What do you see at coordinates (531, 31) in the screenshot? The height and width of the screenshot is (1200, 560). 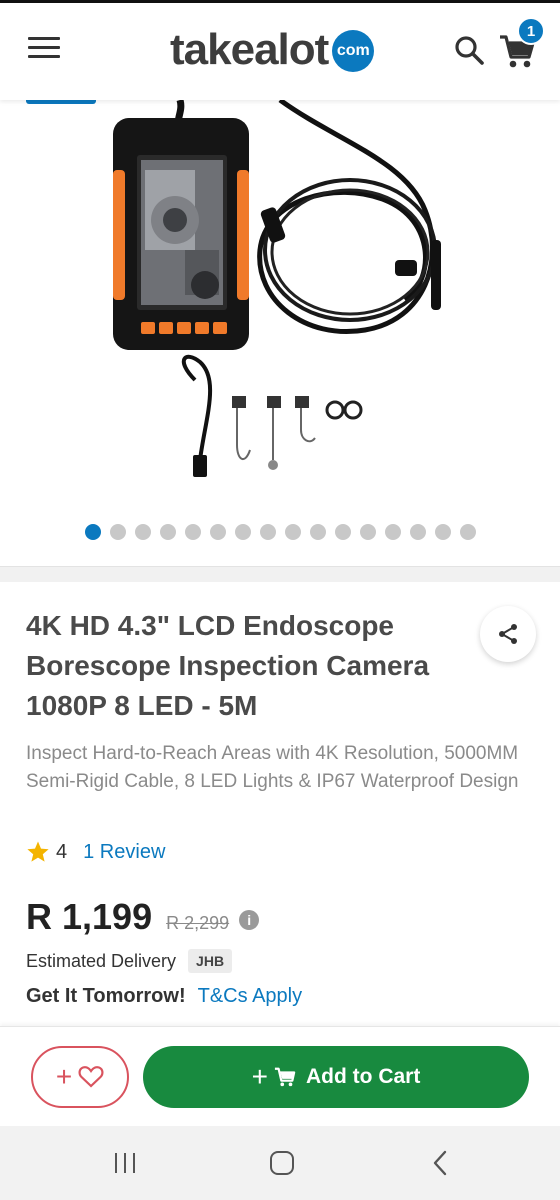 I see `cart-count-badge: 1` at bounding box center [531, 31].